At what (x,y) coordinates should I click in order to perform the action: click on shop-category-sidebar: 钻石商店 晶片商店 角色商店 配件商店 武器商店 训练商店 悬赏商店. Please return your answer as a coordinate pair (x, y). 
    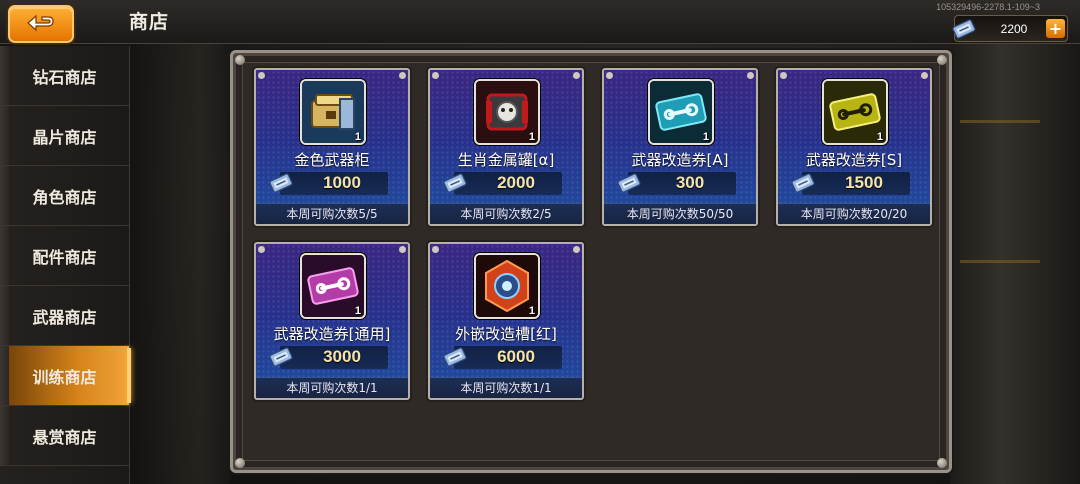
    Looking at the image, I should click on (65, 265).